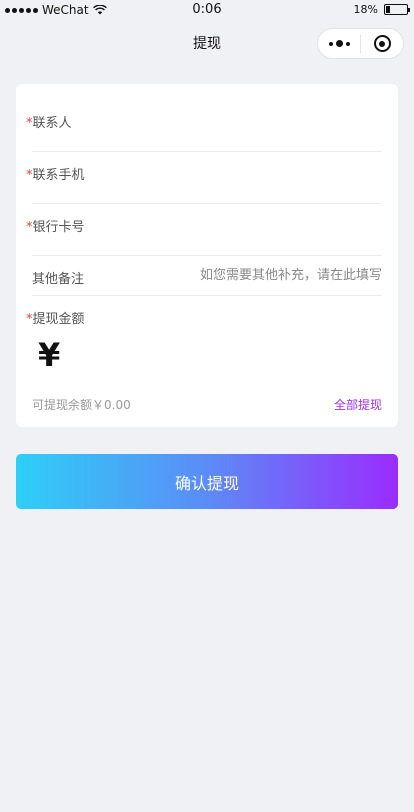  I want to click on withdraw-all-link: 全部提现, so click(358, 404).